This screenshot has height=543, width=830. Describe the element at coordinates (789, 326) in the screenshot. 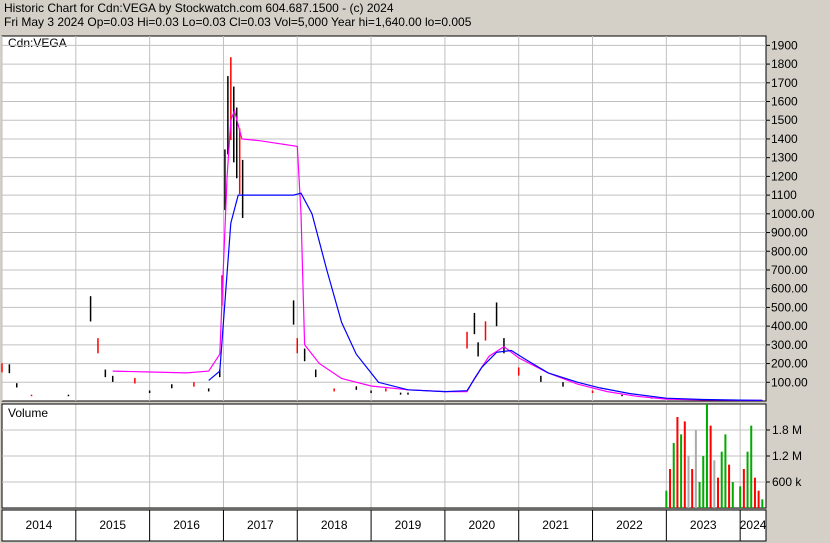

I see `price-y-tick-label: 400.00` at that location.